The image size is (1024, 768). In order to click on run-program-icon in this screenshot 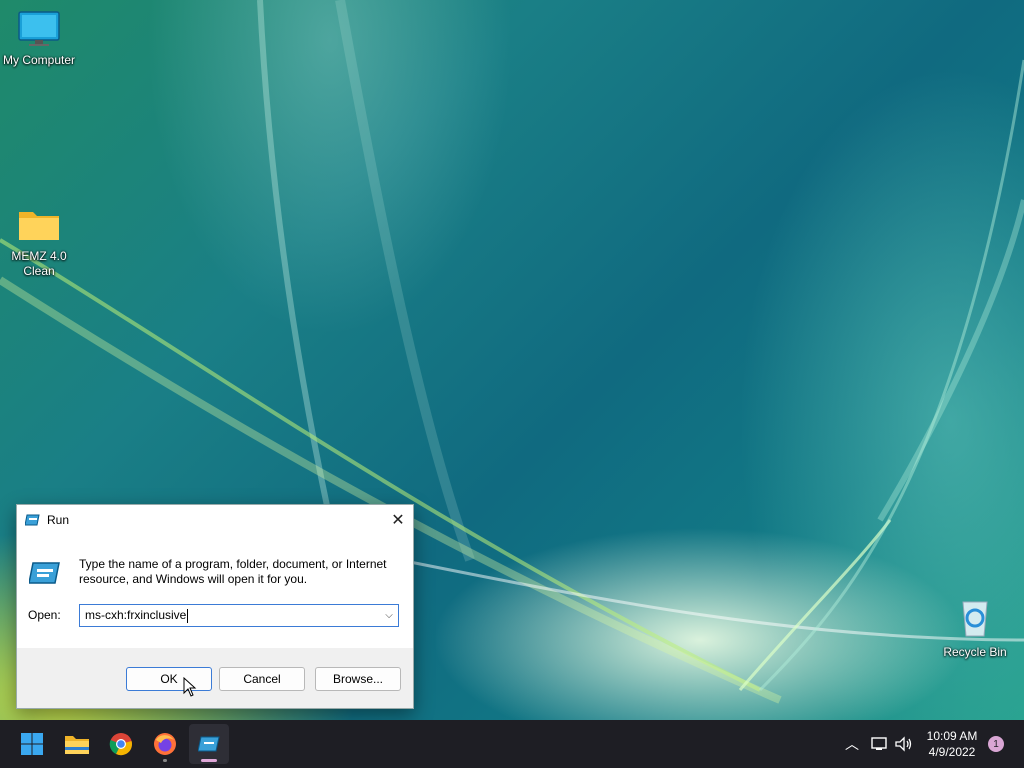, I will do `click(44, 573)`.